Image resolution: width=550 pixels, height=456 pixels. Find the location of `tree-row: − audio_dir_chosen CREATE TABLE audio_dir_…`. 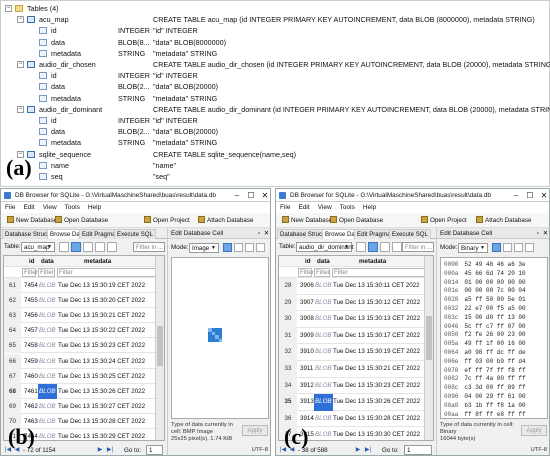

tree-row: − audio_dir_chosen CREATE TABLE audio_dir_… is located at coordinates (275, 64).